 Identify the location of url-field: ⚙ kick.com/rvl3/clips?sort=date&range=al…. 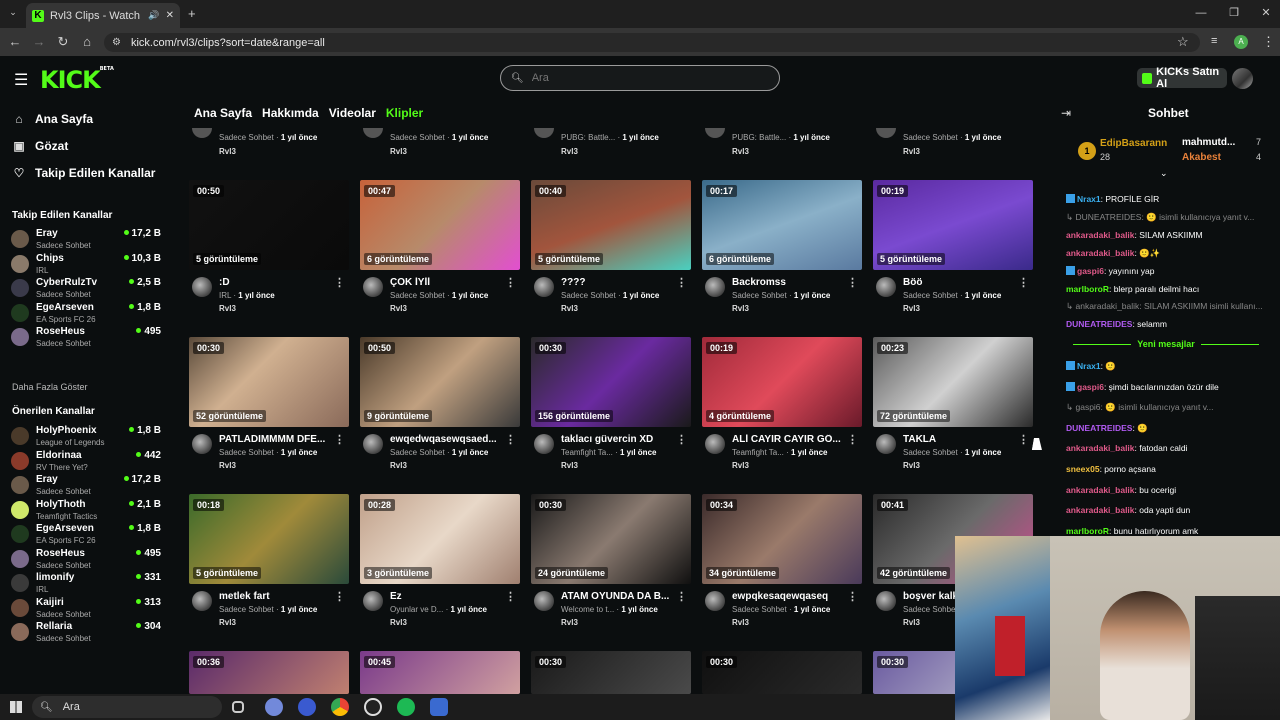
(652, 42).